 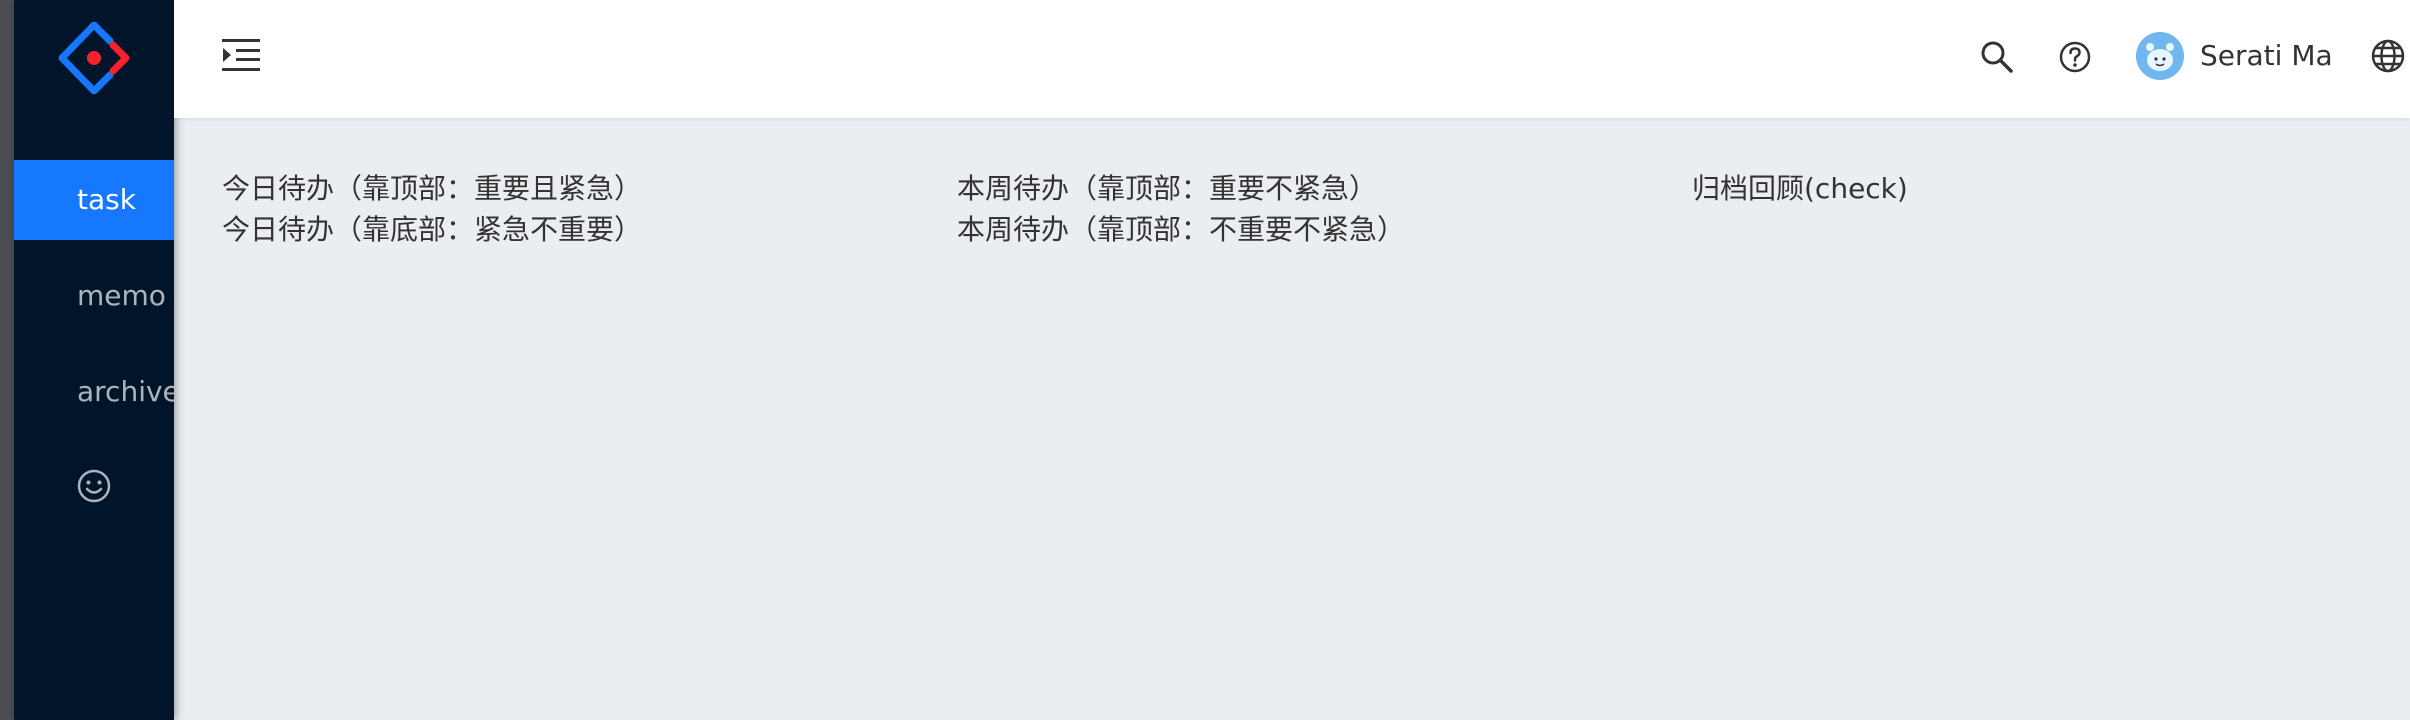 I want to click on sidebar: task memo archived, so click(x=94, y=360).